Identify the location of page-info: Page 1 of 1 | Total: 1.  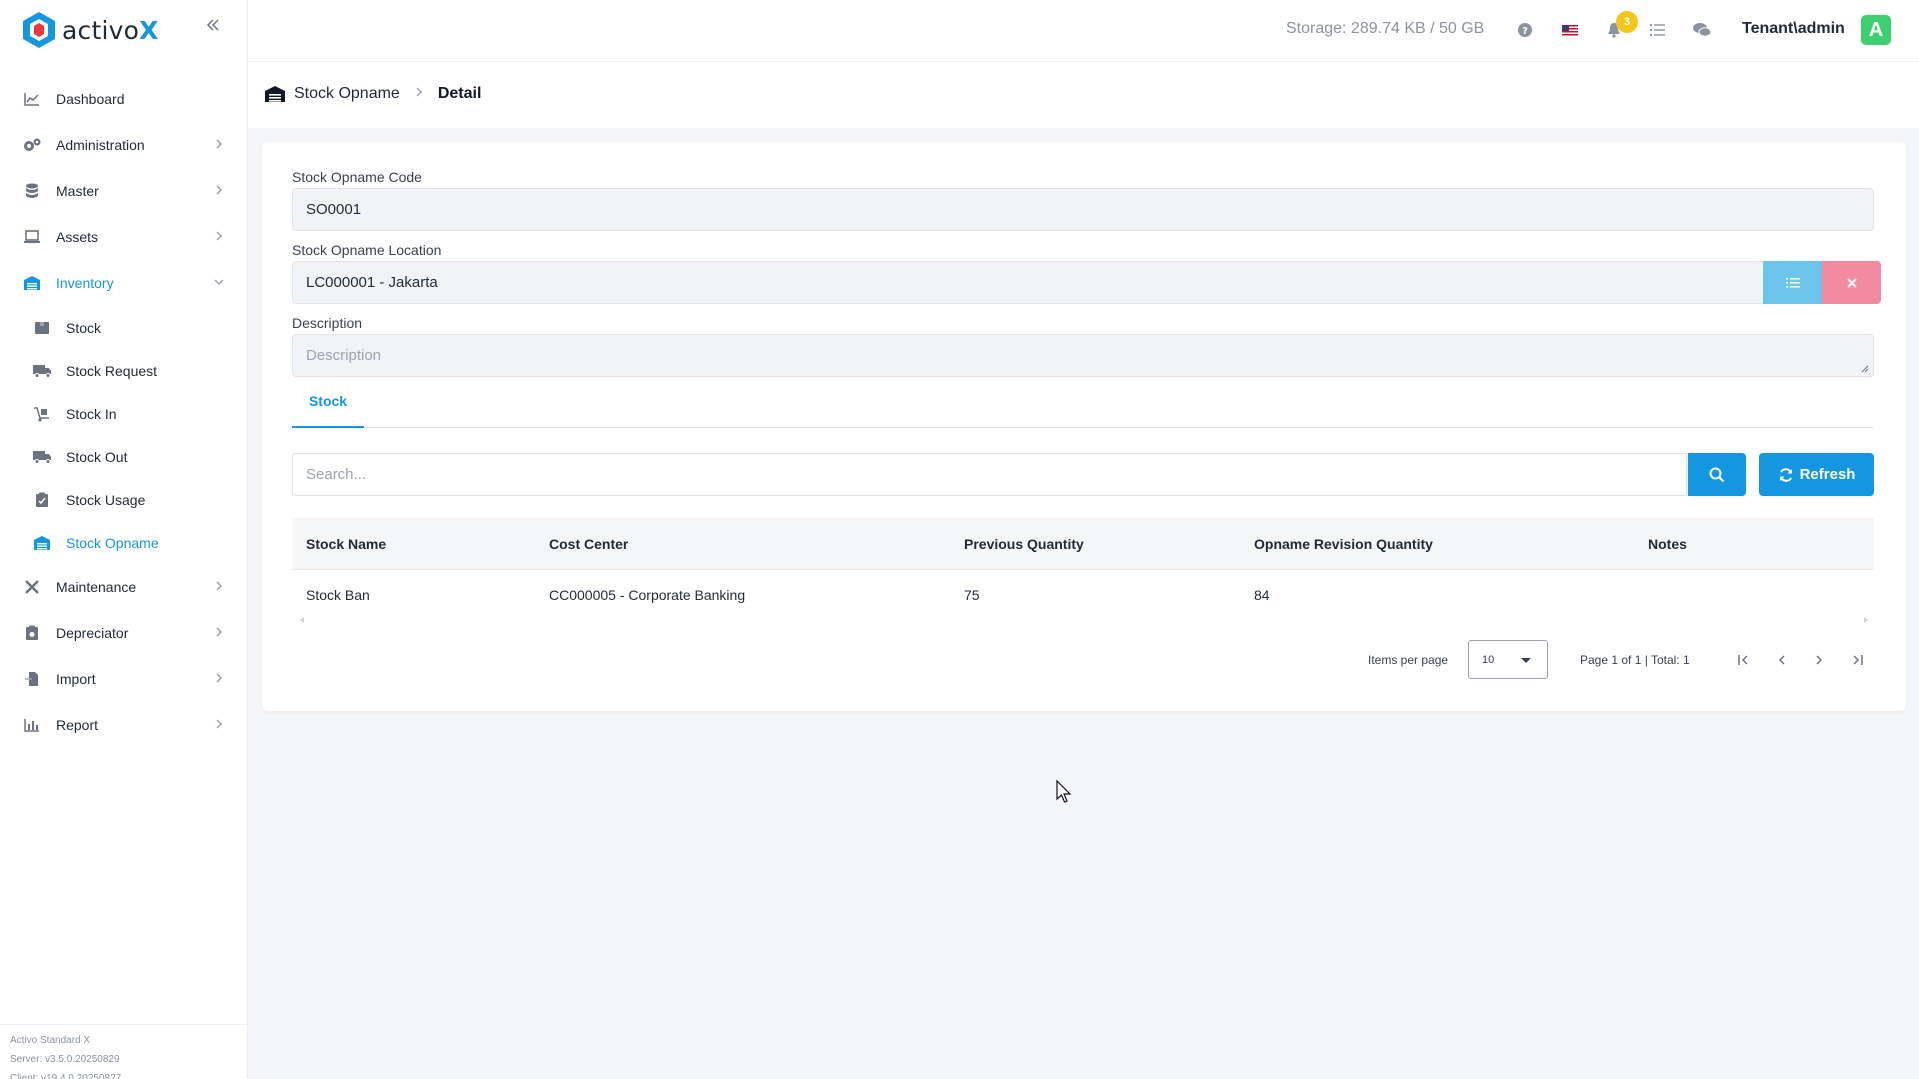
(1635, 660).